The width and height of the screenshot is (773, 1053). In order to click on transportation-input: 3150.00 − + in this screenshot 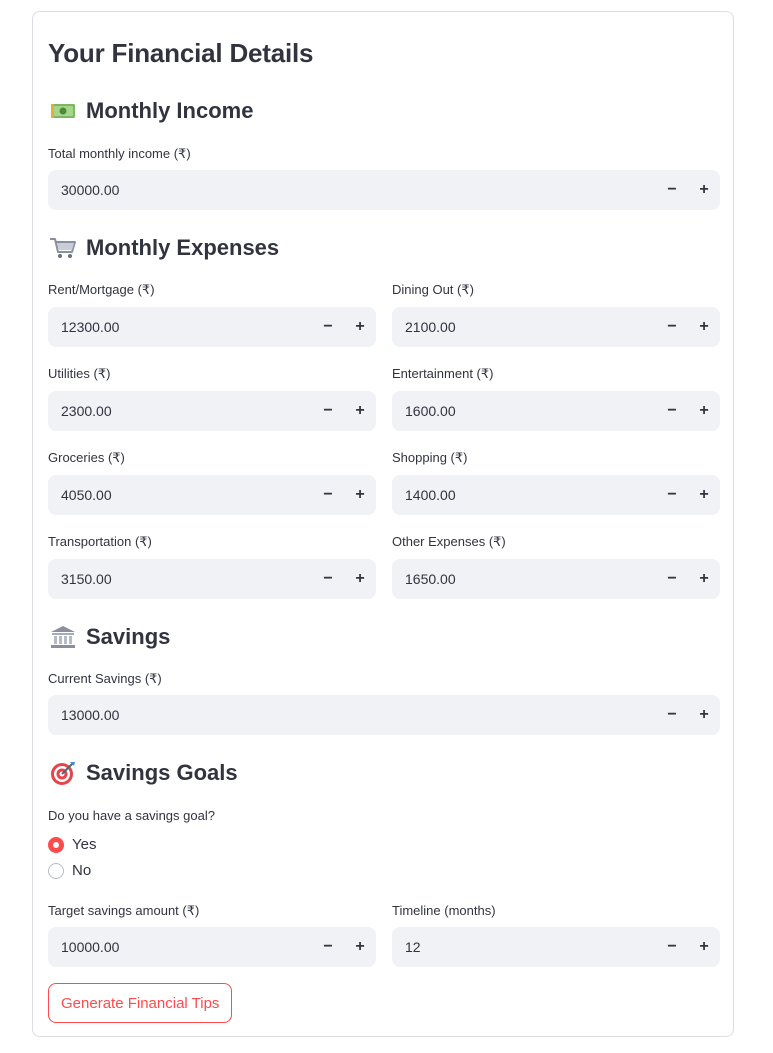, I will do `click(212, 579)`.